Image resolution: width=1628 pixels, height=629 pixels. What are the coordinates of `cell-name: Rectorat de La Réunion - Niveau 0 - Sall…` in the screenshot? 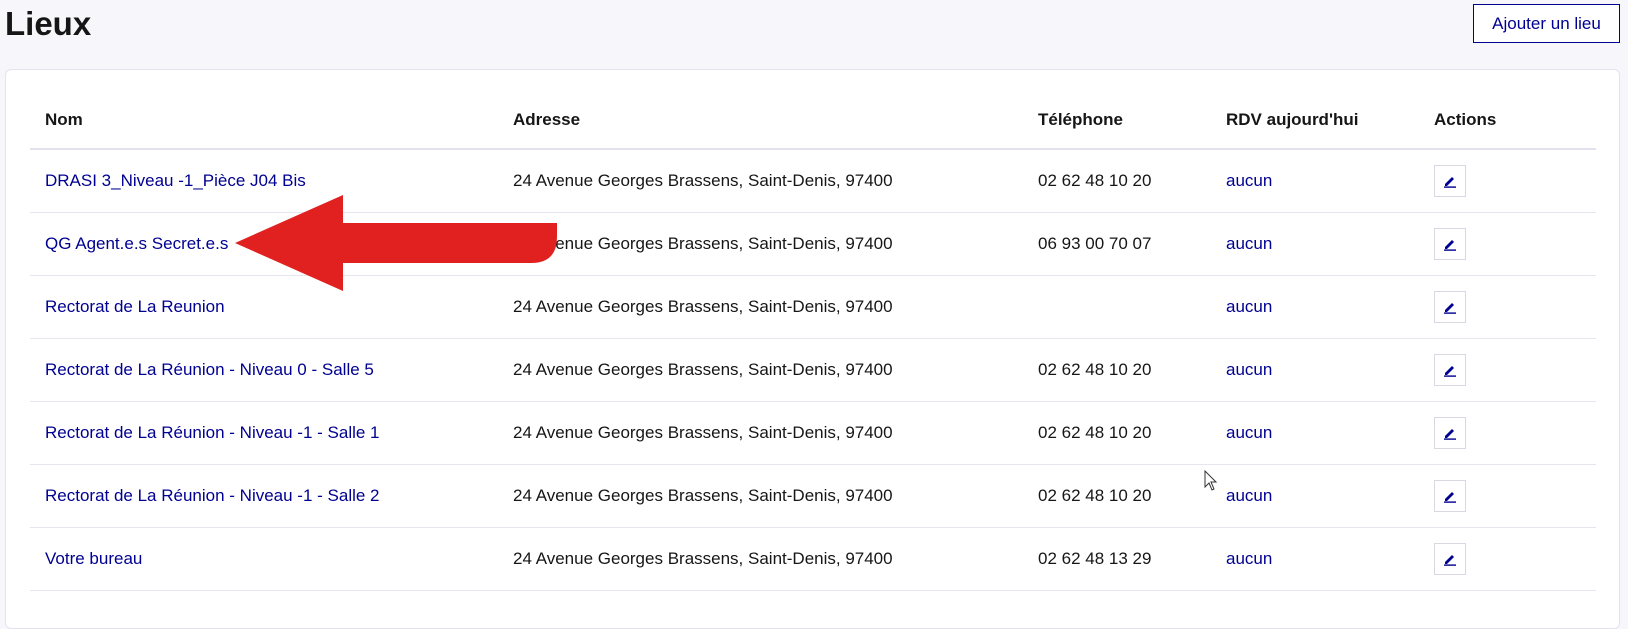 It's located at (264, 370).